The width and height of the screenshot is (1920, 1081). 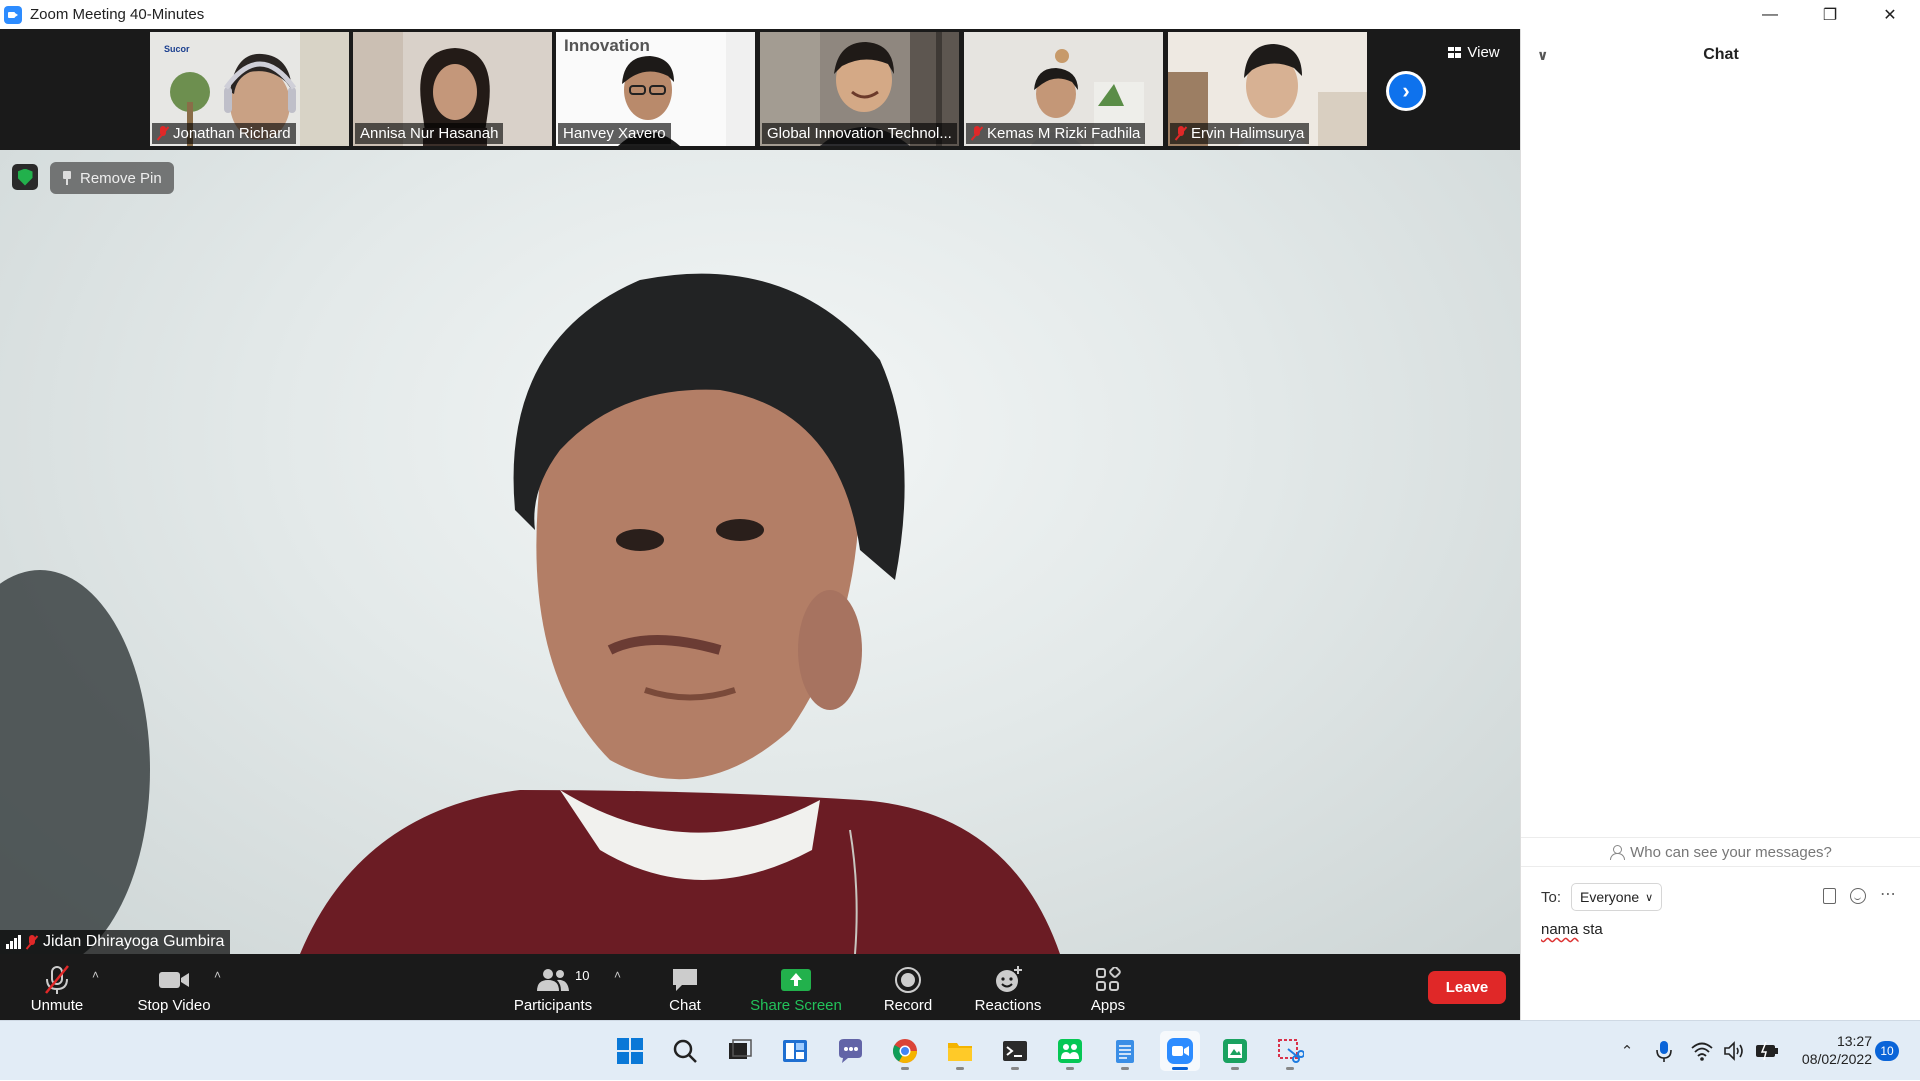 I want to click on chat-tools: ⋯, so click(x=1859, y=895).